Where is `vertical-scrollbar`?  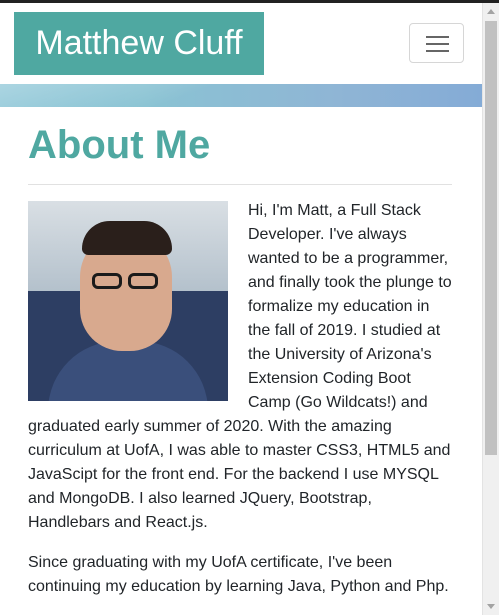 vertical-scrollbar is located at coordinates (490, 309).